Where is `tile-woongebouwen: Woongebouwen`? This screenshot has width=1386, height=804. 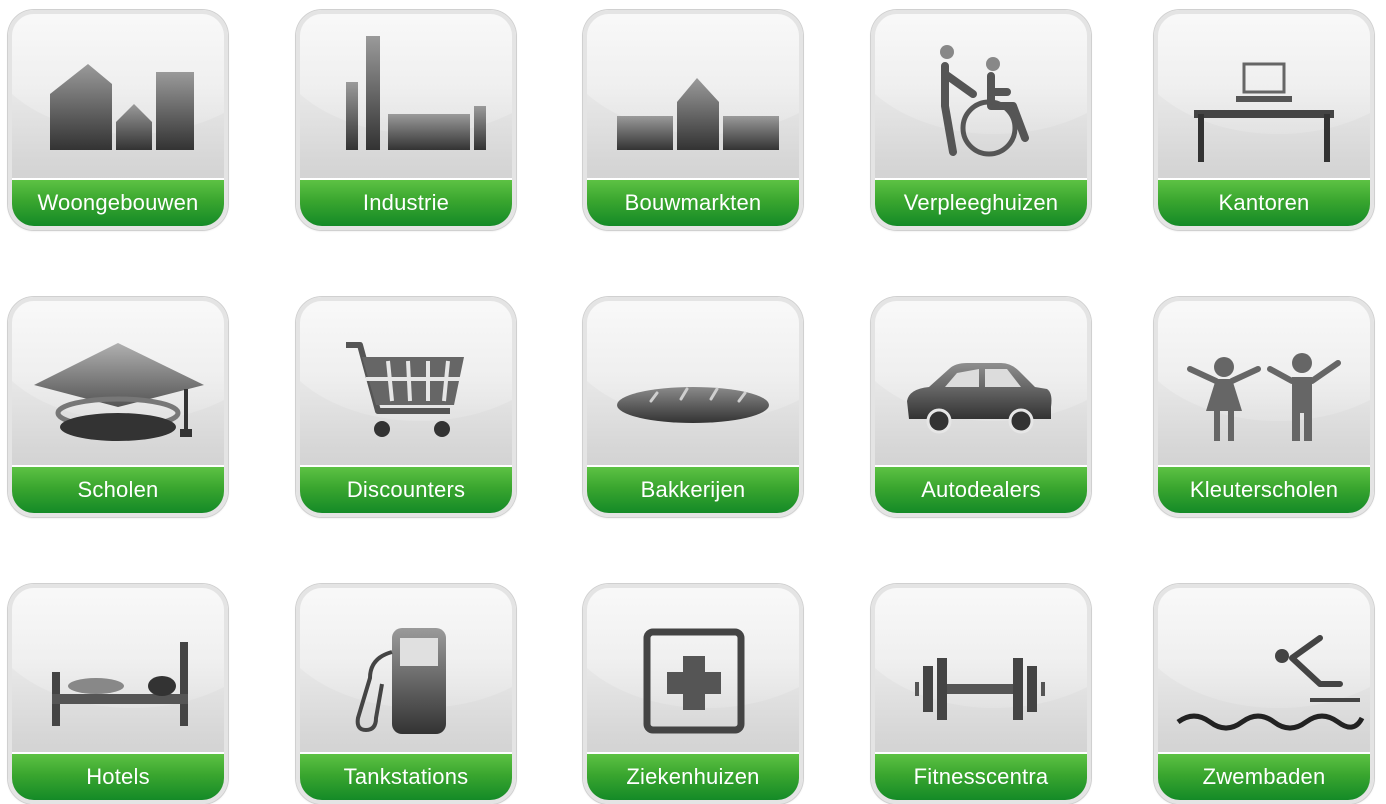 tile-woongebouwen: Woongebouwen is located at coordinates (118, 120).